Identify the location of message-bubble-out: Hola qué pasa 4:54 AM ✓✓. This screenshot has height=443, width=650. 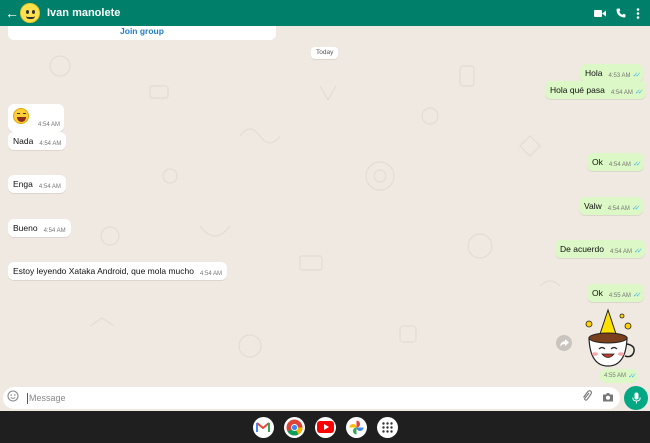
(595, 90).